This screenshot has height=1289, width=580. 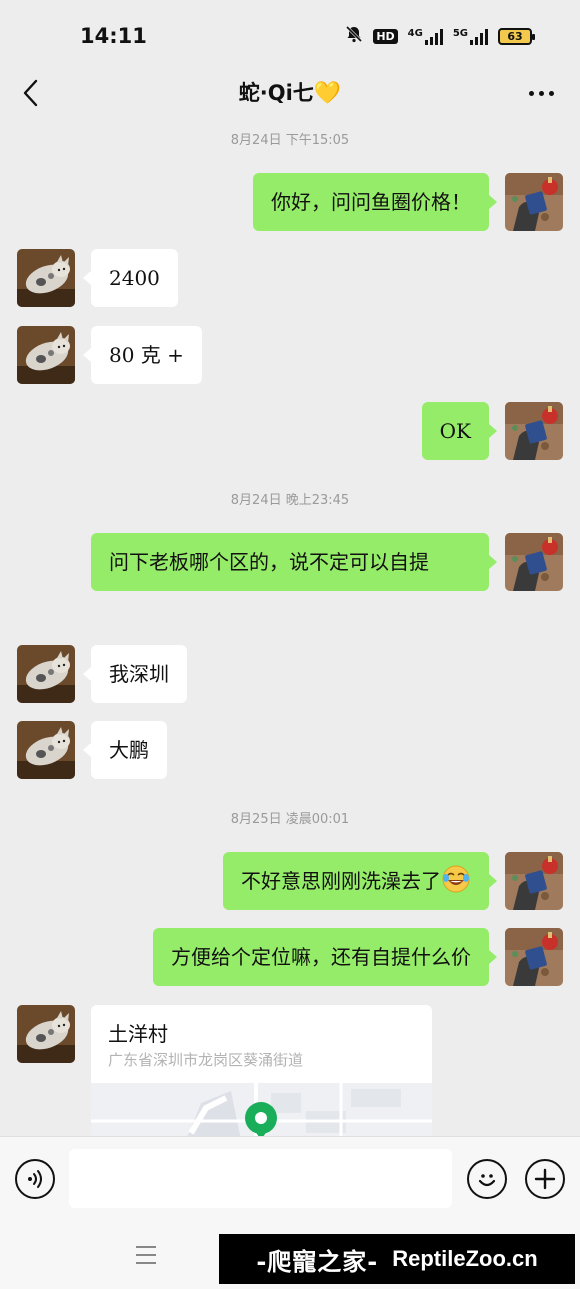 I want to click on incoming-message: 大鹏, so click(x=125, y=750).